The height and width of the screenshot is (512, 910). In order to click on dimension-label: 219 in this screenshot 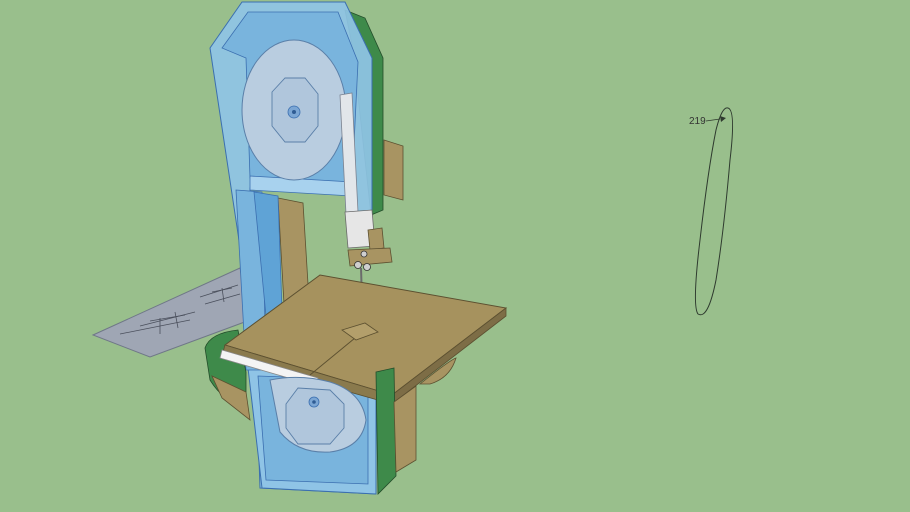, I will do `click(697, 121)`.